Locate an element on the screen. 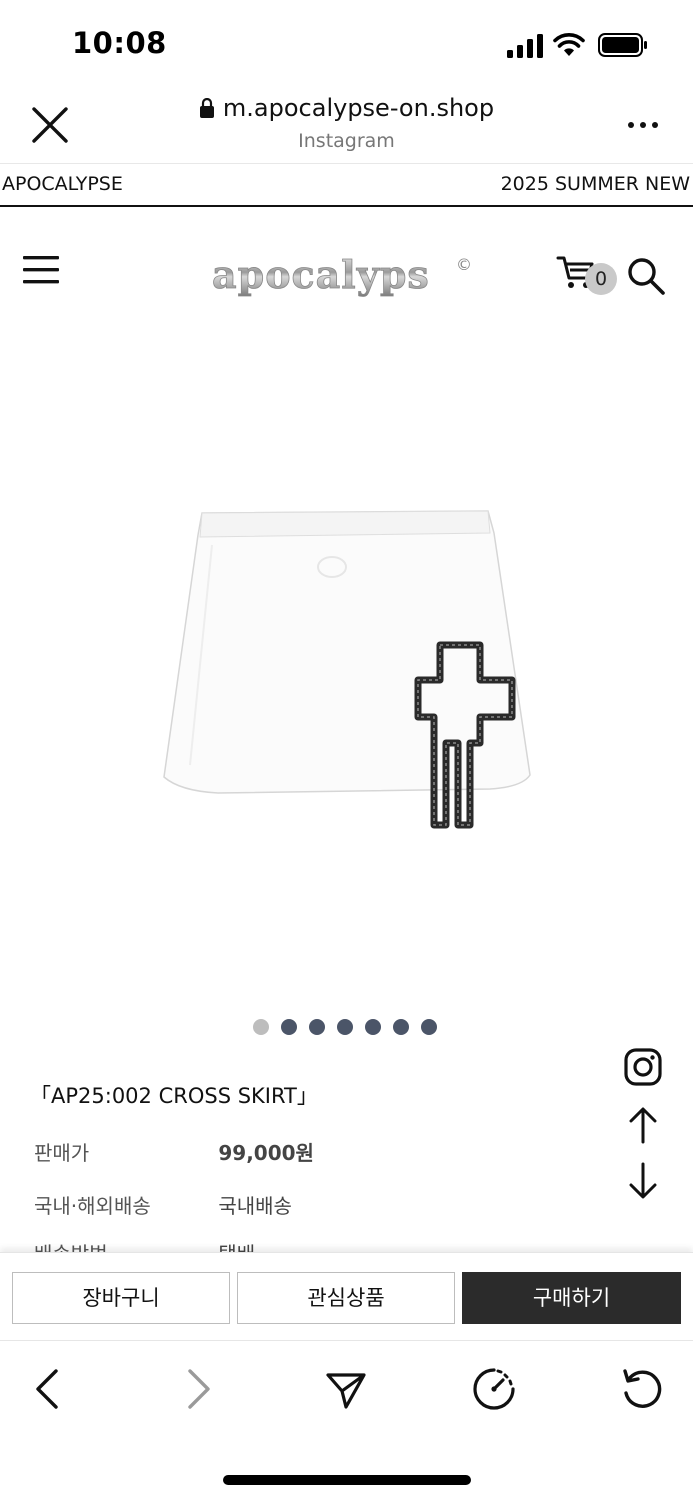 This screenshot has height=1500, width=693. wishlist-button: 관심상품 is located at coordinates (346, 1298).